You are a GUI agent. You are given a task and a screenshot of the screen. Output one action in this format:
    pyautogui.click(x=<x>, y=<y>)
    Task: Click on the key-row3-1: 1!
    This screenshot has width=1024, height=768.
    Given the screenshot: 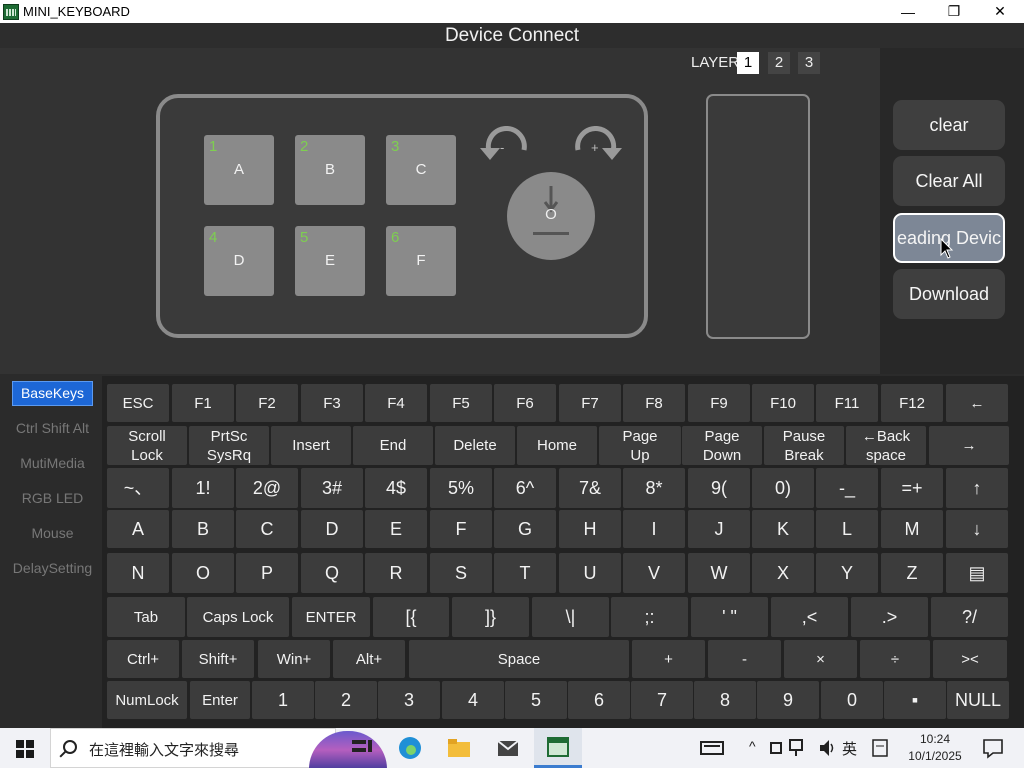 What is the action you would take?
    pyautogui.click(x=203, y=488)
    